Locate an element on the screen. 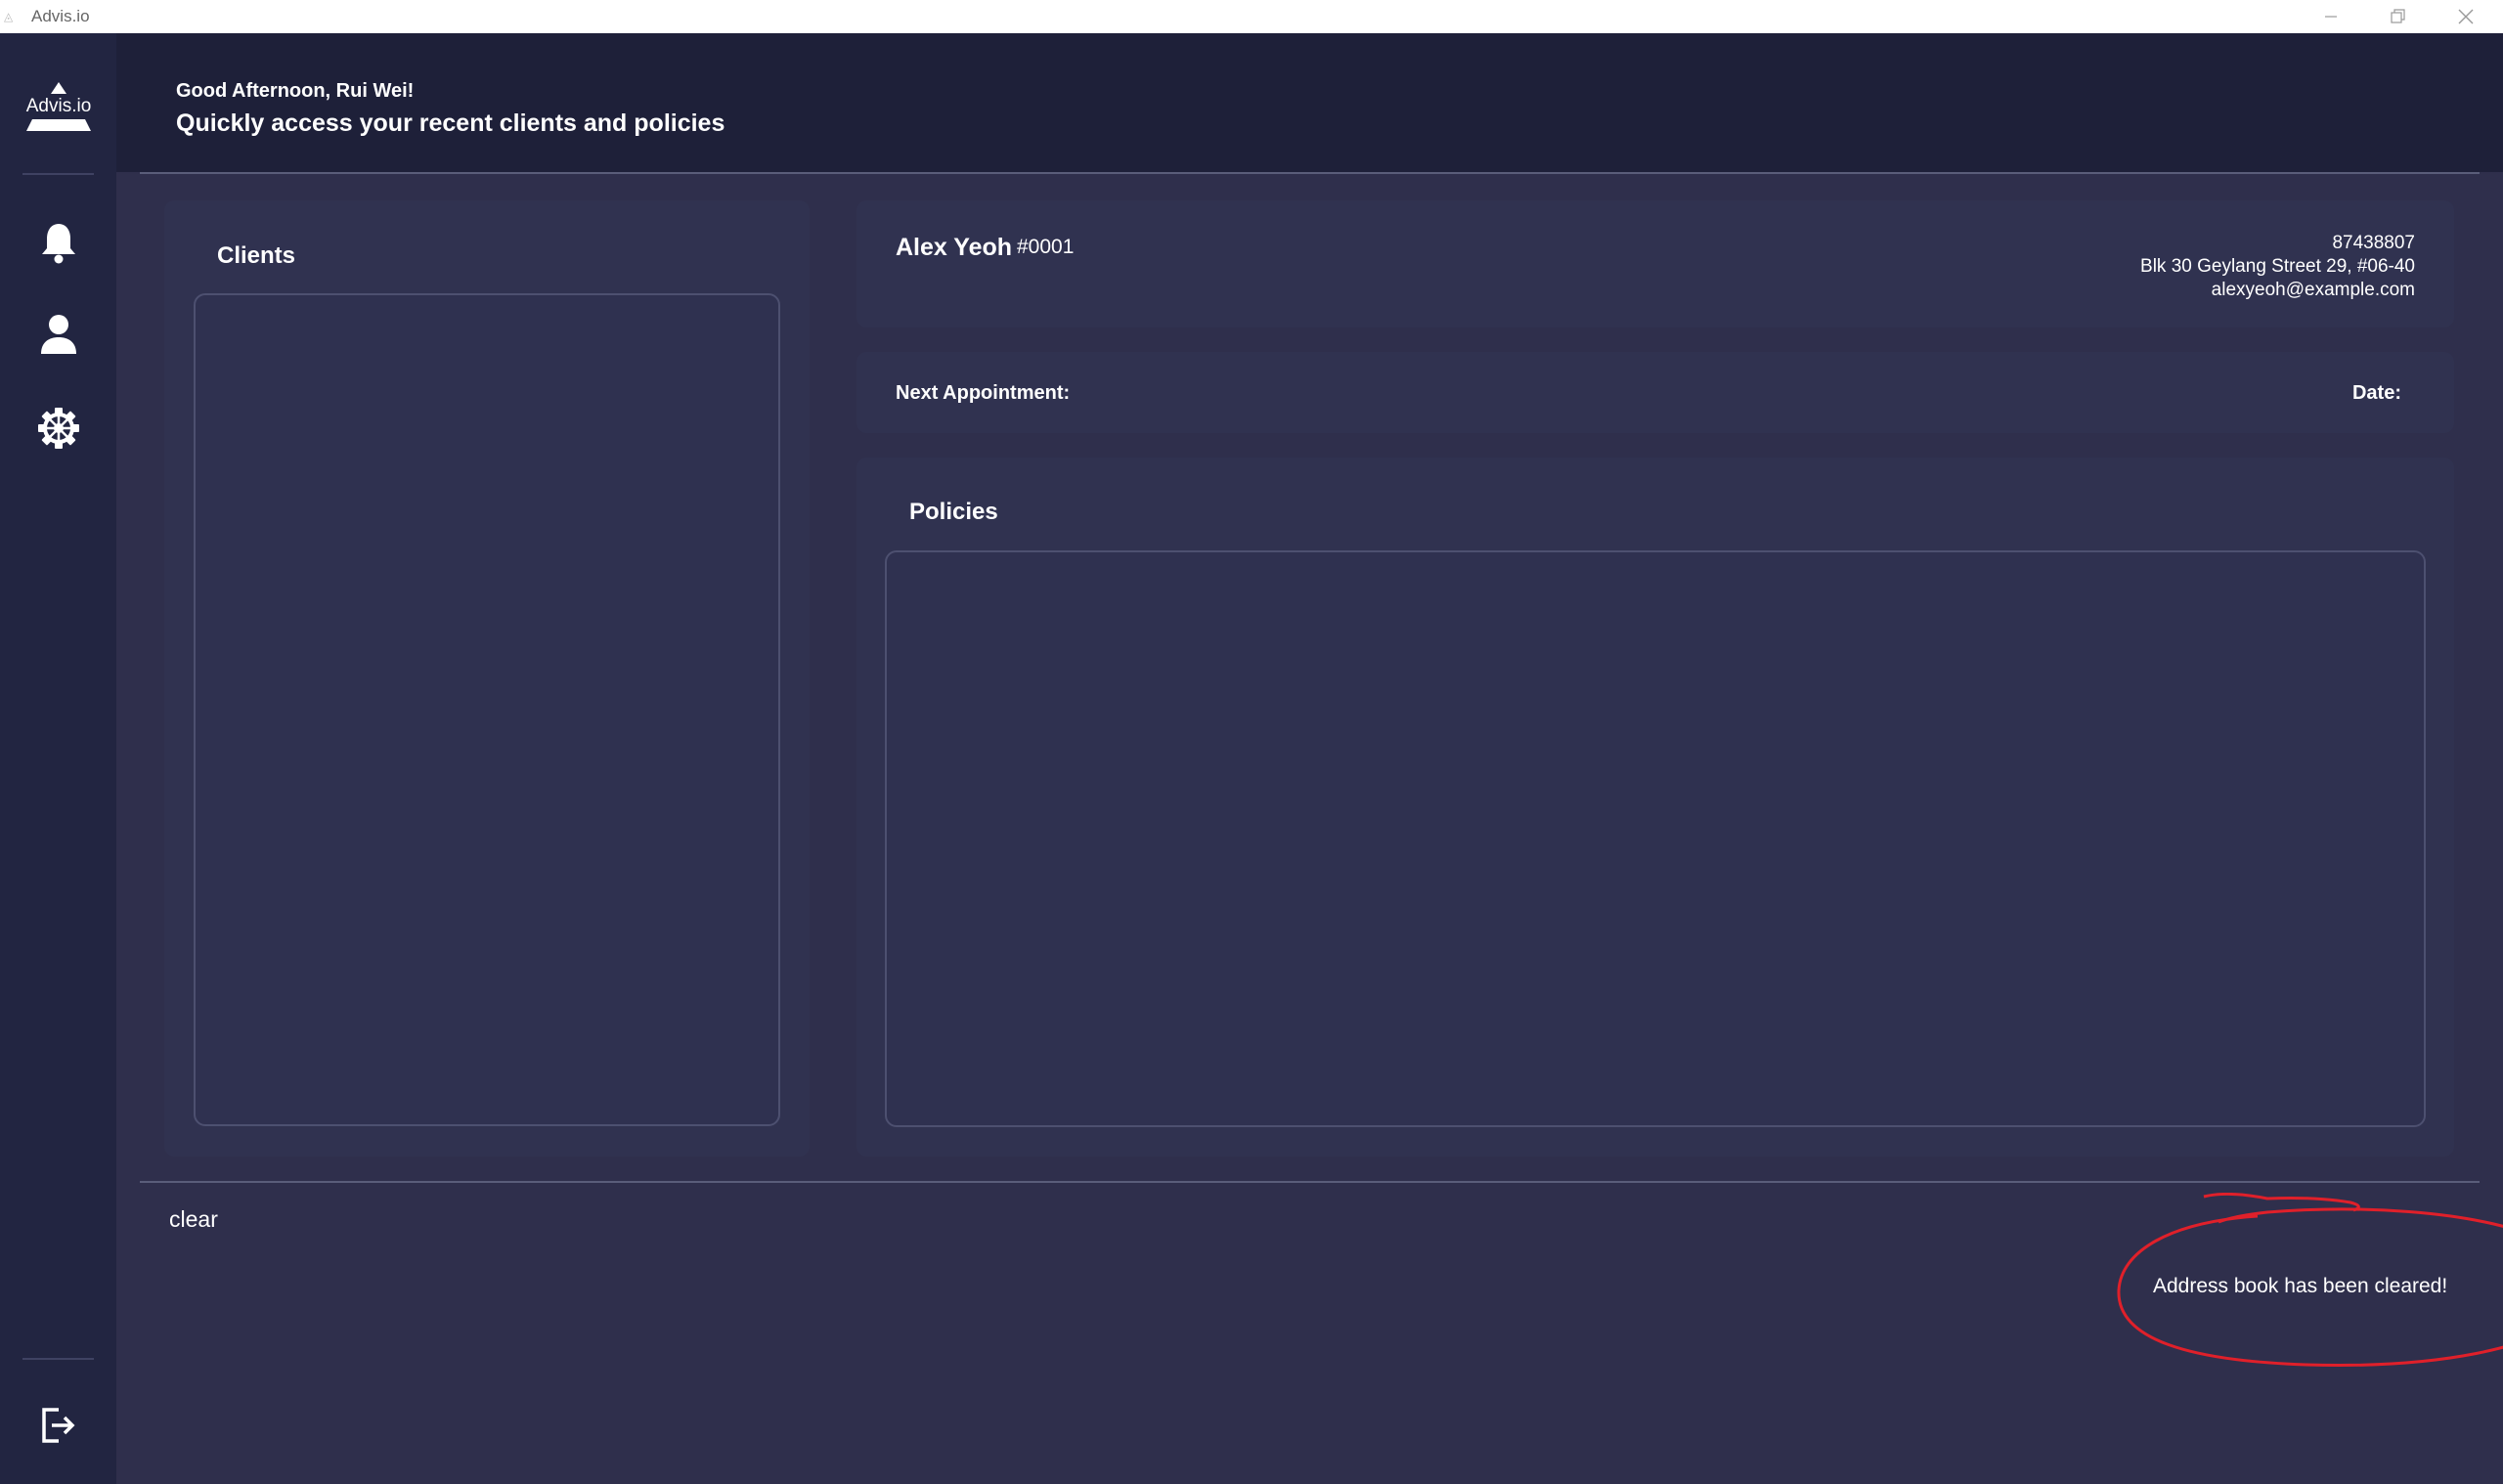 Image resolution: width=2503 pixels, height=1484 pixels. annotation-circle is located at coordinates (2310, 1280).